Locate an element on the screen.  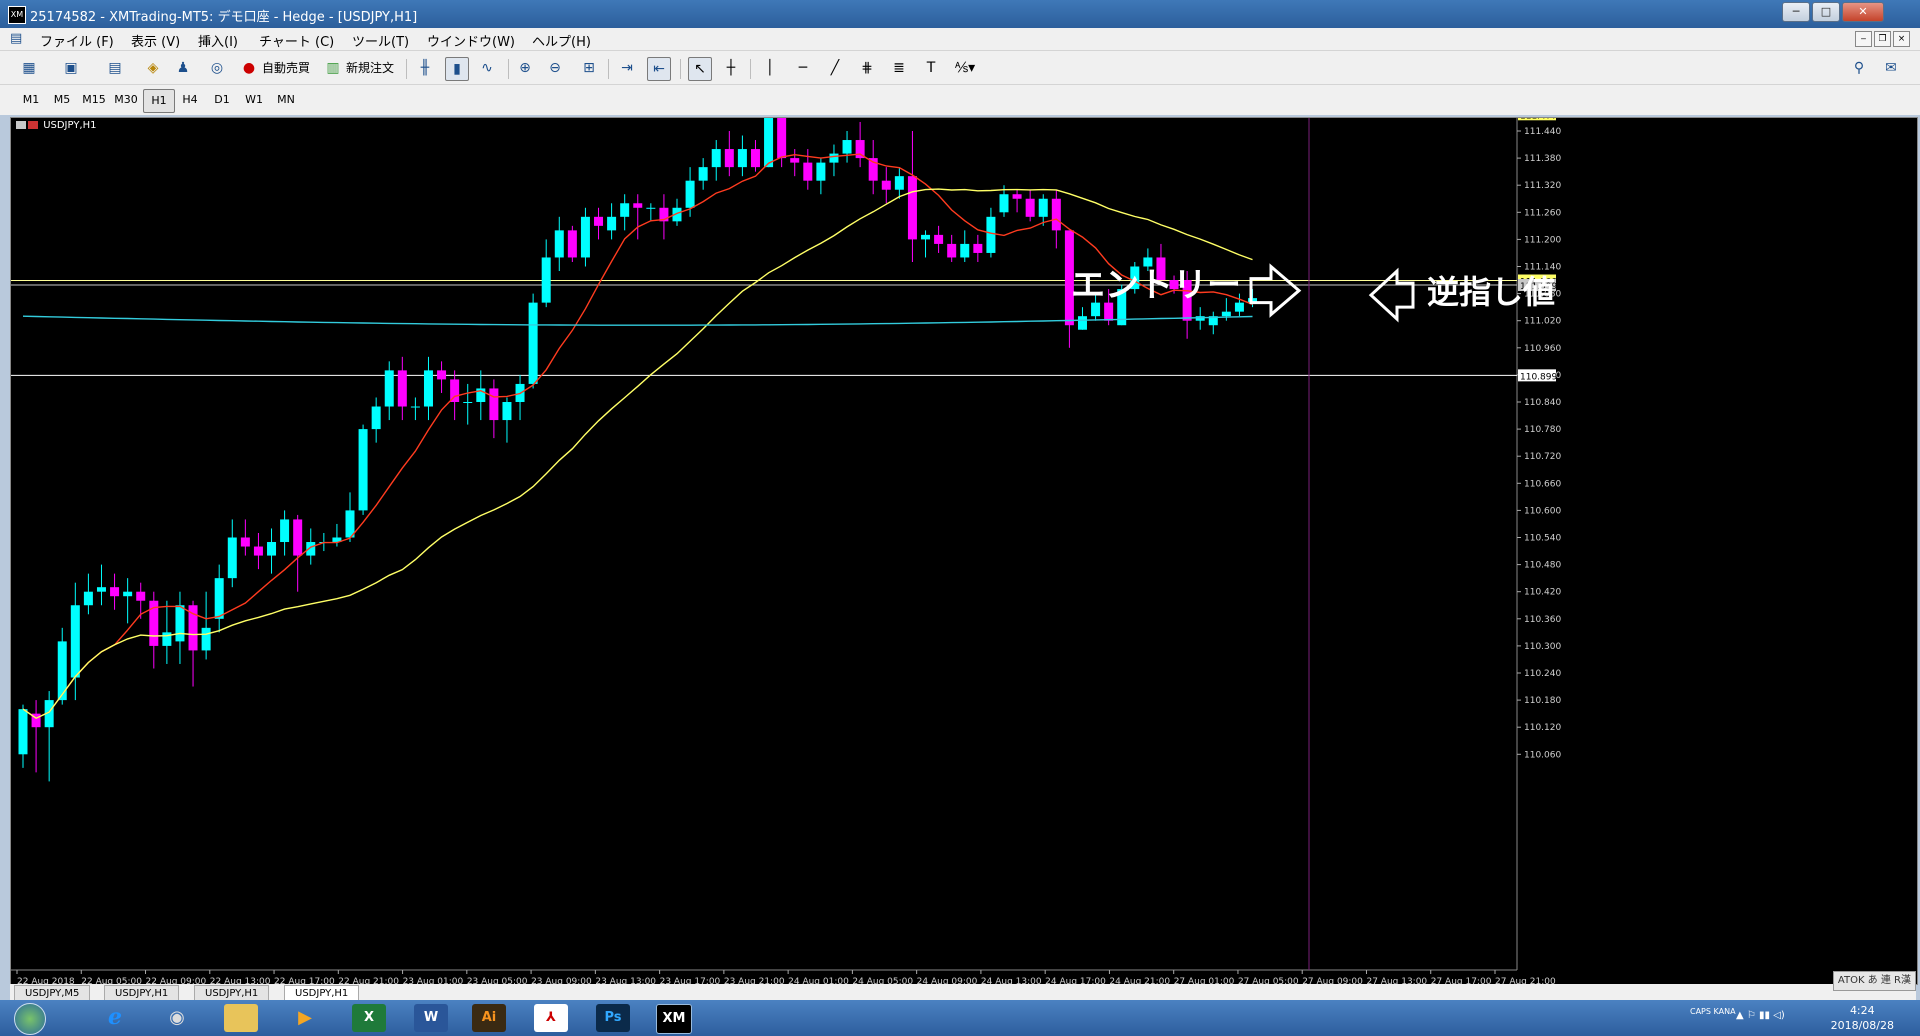
templates-icon: ▤ is located at coordinates (115, 68).